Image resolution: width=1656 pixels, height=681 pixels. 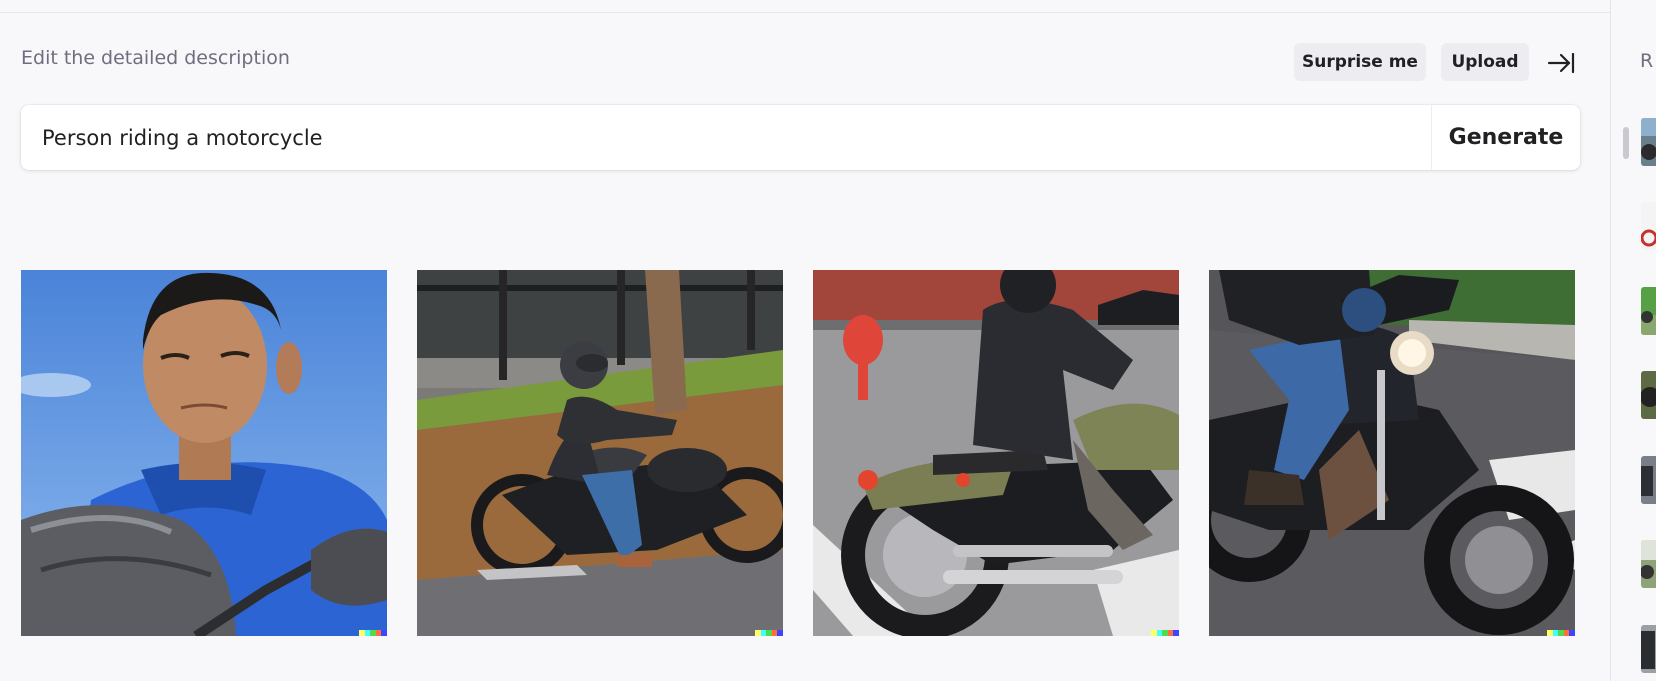 I want to click on prompt-bar: Generate, so click(x=800, y=137).